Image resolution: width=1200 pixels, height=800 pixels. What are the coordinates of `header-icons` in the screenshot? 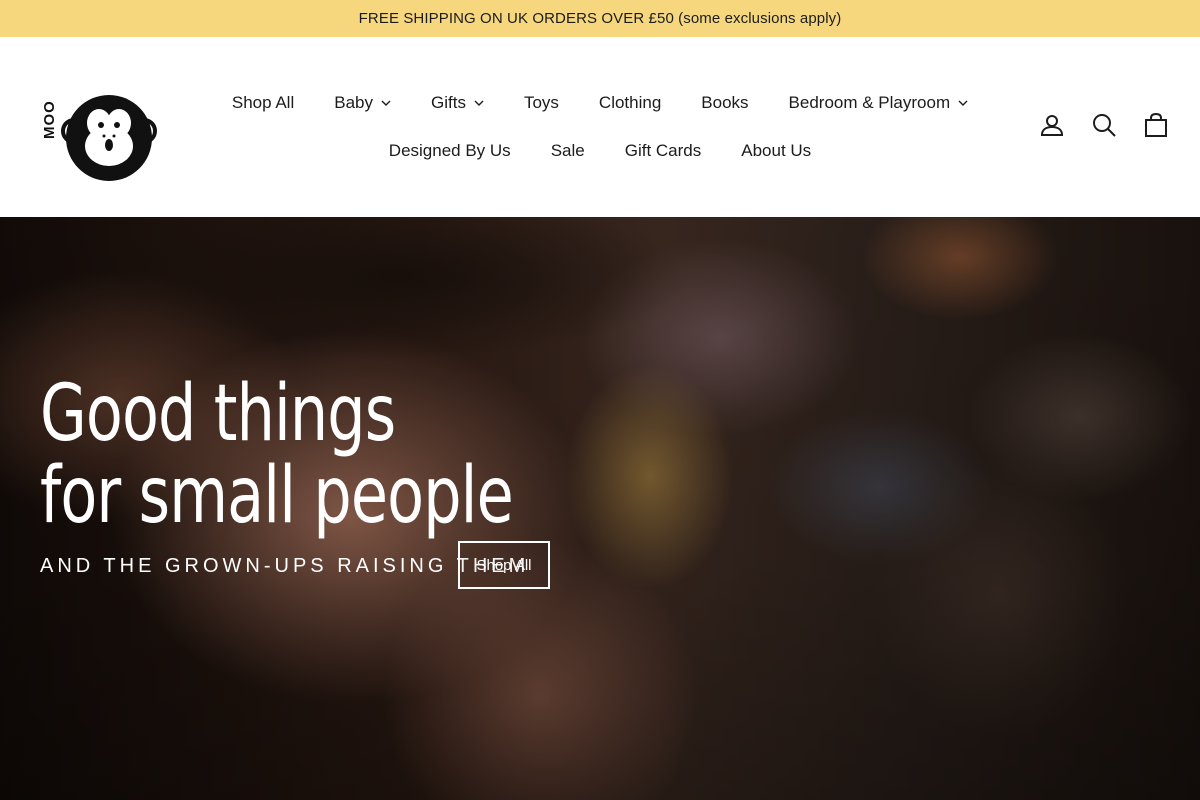 It's located at (1104, 125).